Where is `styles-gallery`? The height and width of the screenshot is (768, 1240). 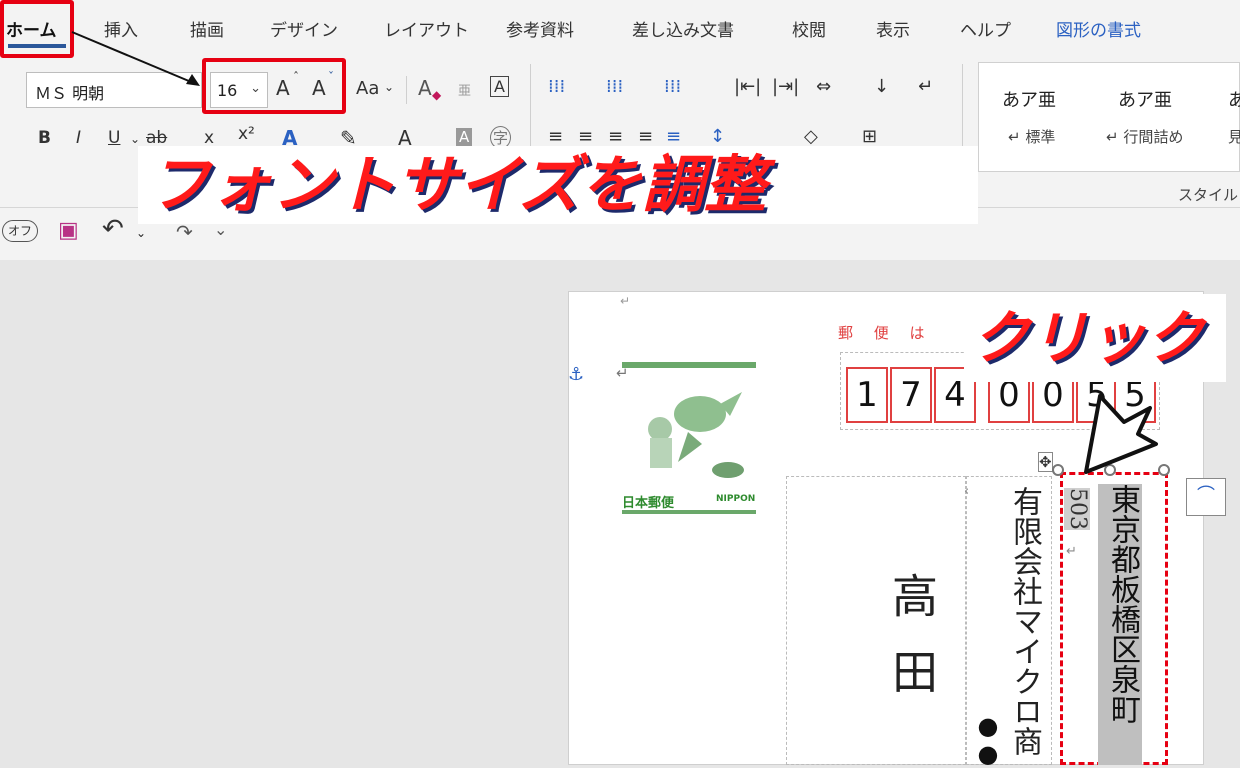 styles-gallery is located at coordinates (1109, 117).